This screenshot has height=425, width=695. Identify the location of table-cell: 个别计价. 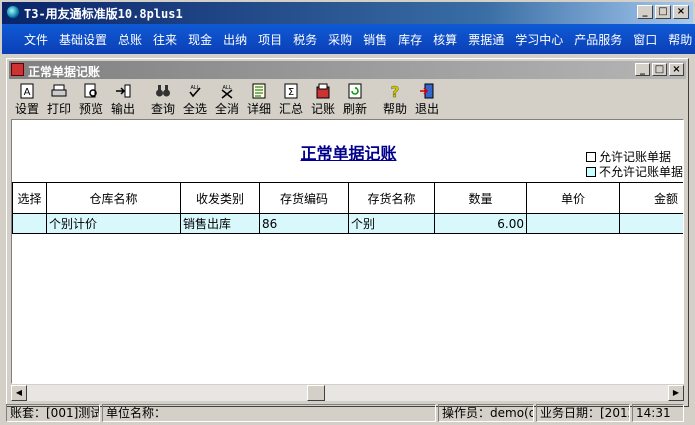
(113, 223).